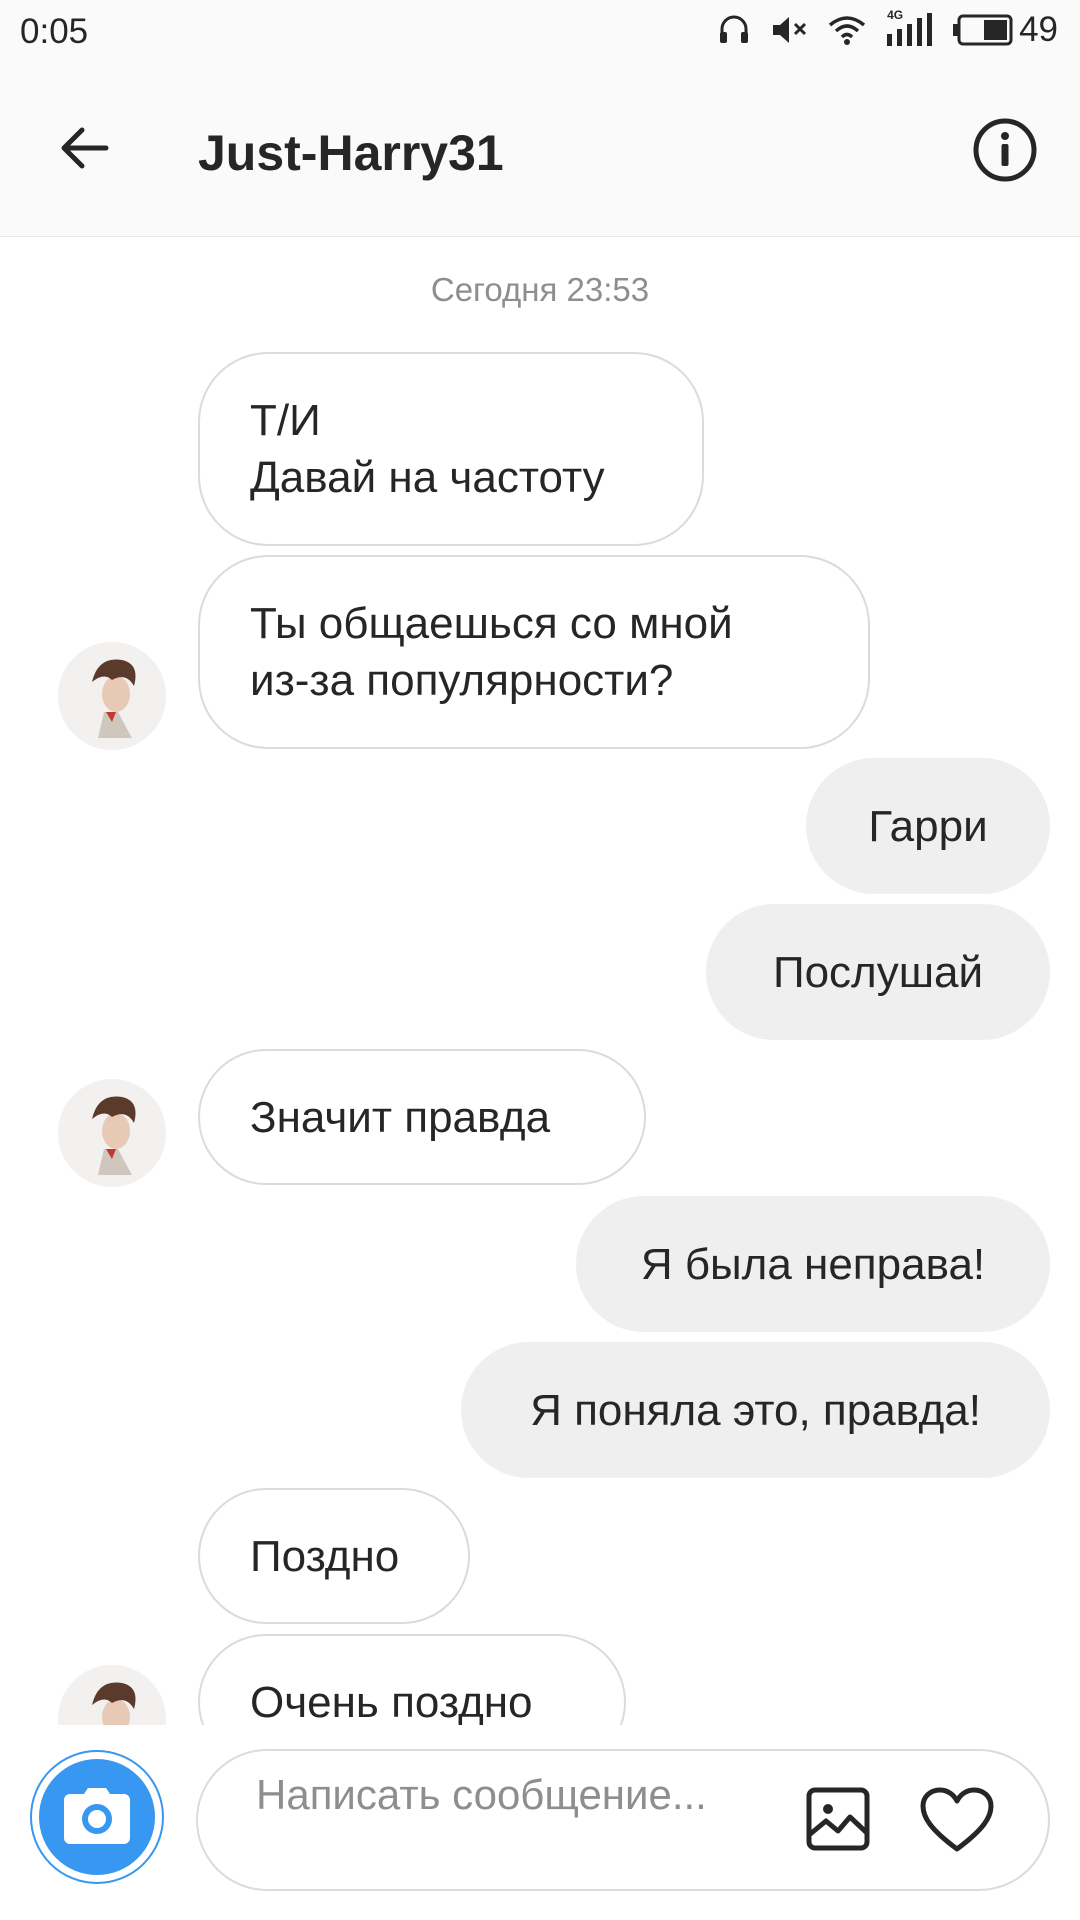 The width and height of the screenshot is (1080, 1920). I want to click on camera-icon, so click(97, 1817).